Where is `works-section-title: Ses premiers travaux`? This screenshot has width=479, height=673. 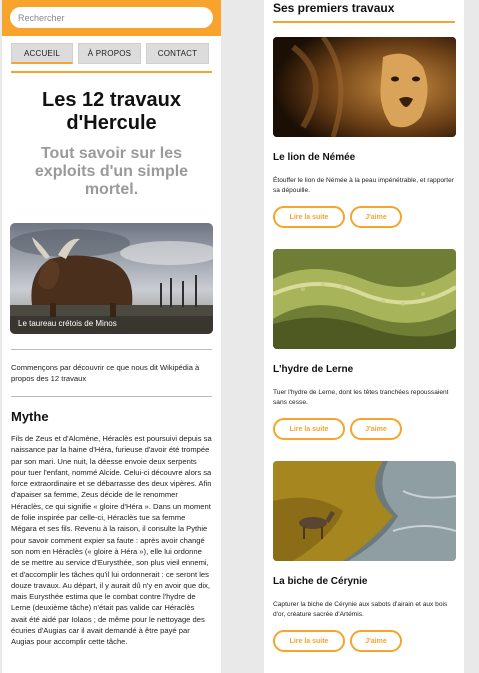 works-section-title: Ses premiers travaux is located at coordinates (334, 8).